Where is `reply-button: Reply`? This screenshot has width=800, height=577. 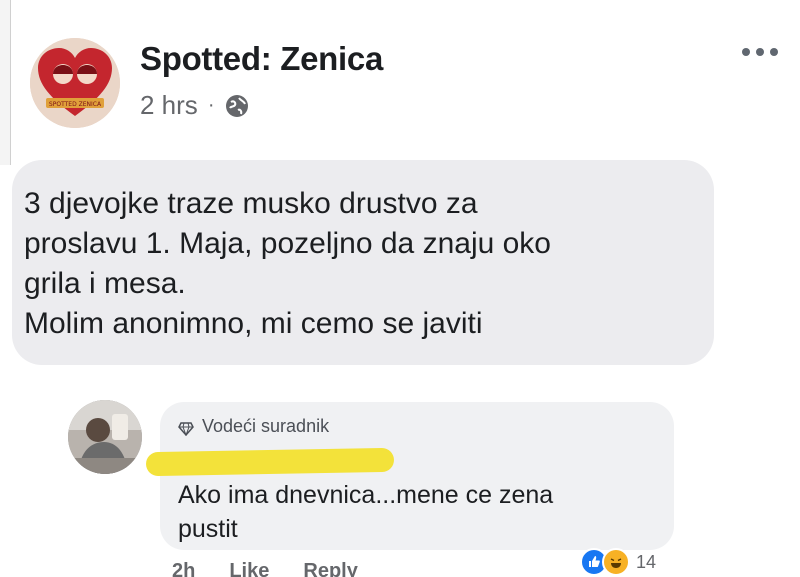 reply-button: Reply is located at coordinates (330, 568).